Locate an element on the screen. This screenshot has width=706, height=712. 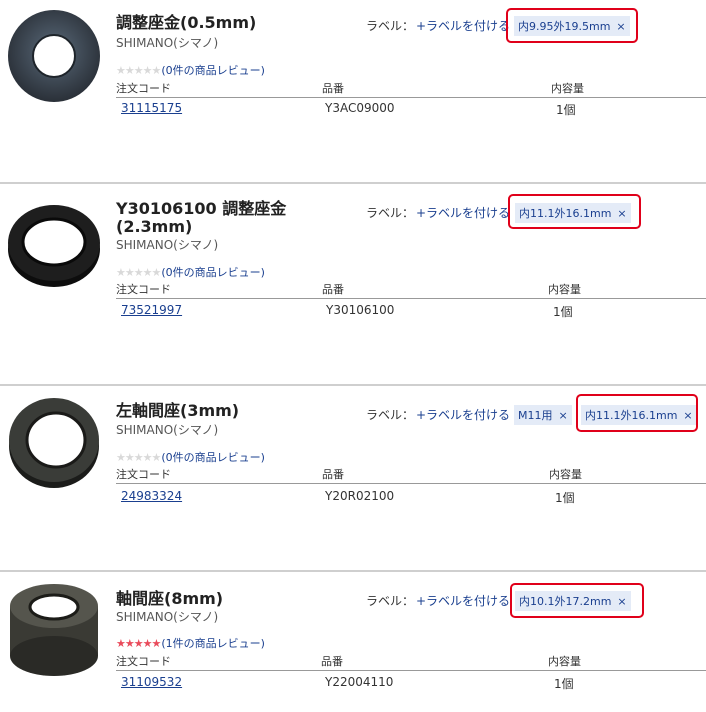
order-code-link: 31115175 is located at coordinates (151, 108).